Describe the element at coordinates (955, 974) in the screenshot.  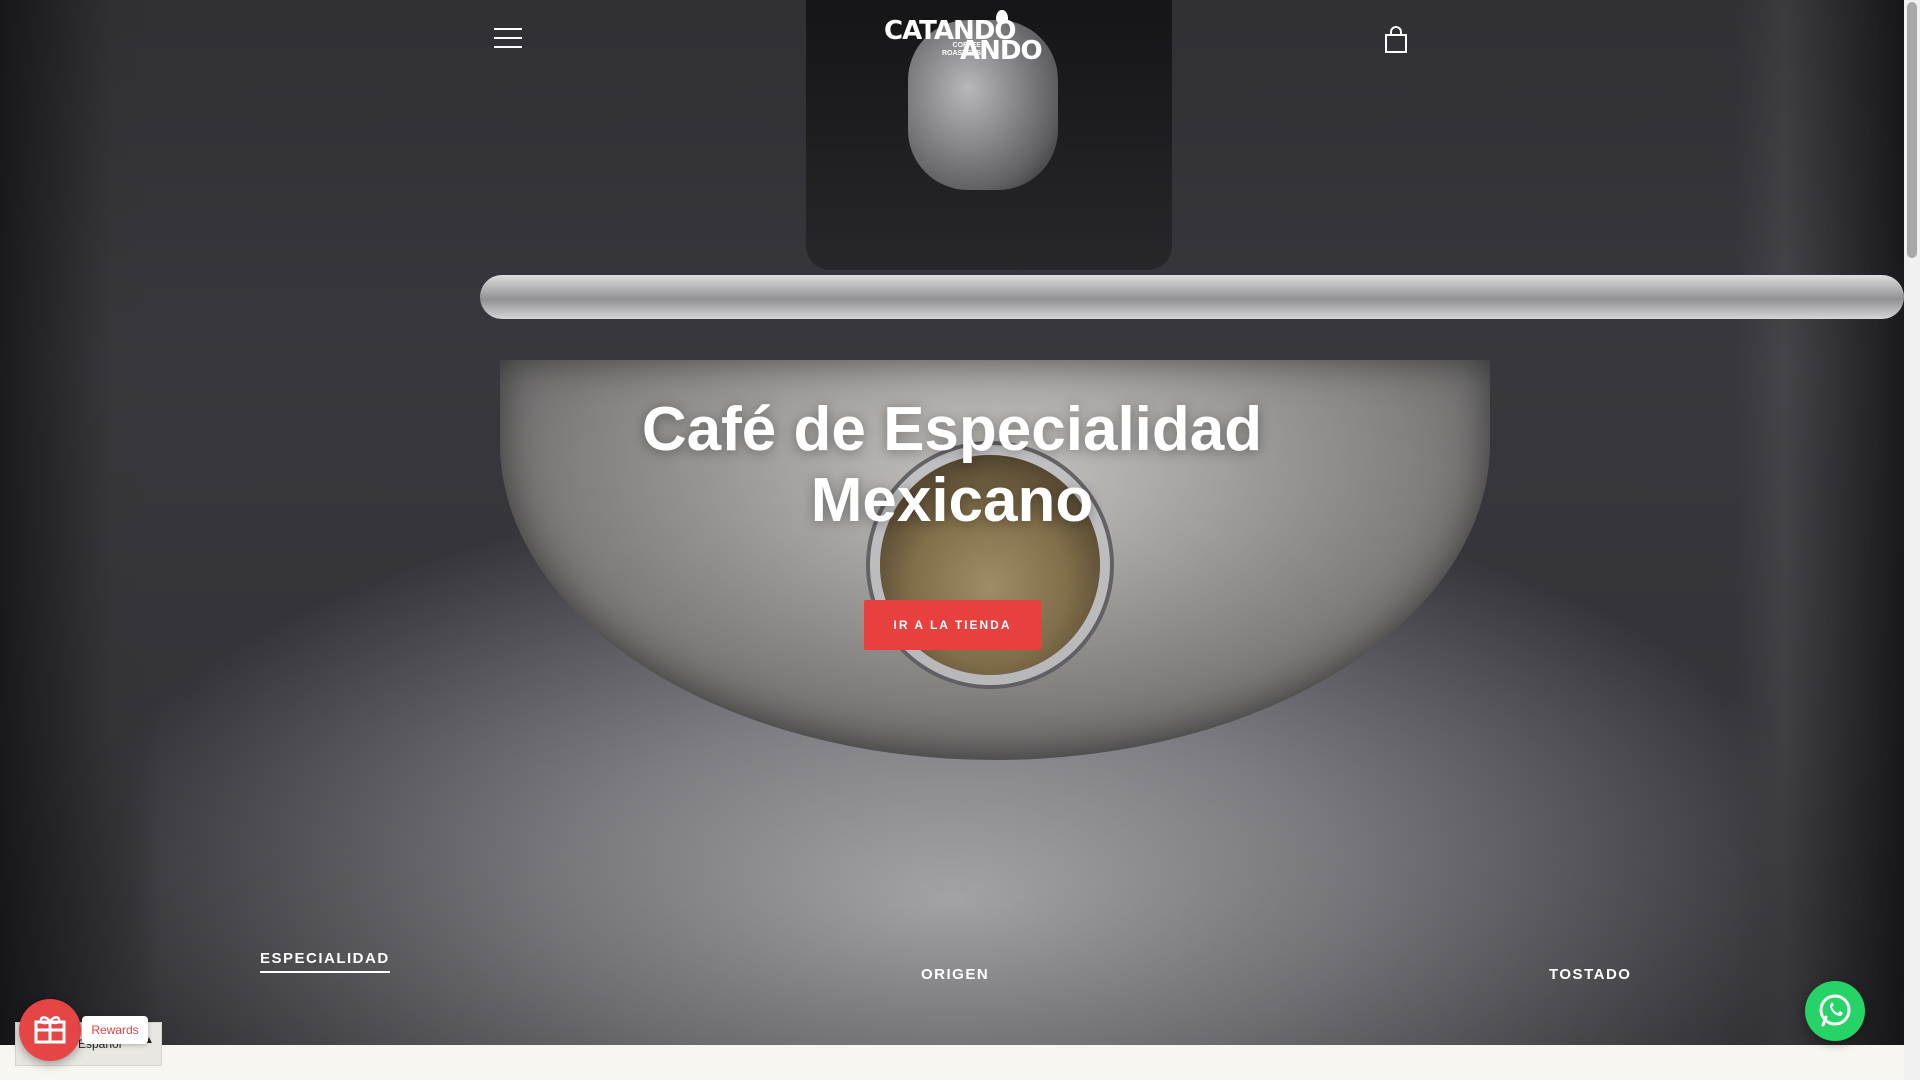
I see `tab-origen: ORIGEN` at that location.